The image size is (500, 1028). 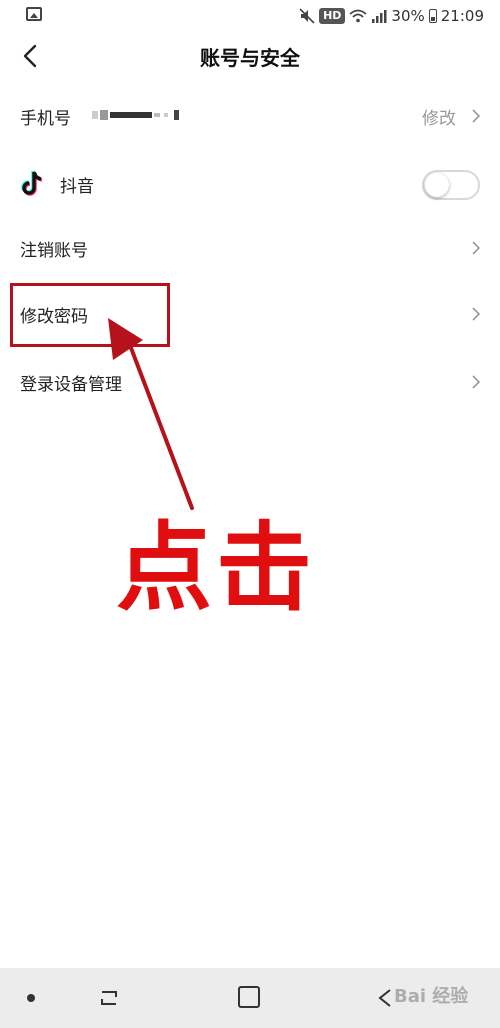 I want to click on home-icon, so click(x=249, y=997).